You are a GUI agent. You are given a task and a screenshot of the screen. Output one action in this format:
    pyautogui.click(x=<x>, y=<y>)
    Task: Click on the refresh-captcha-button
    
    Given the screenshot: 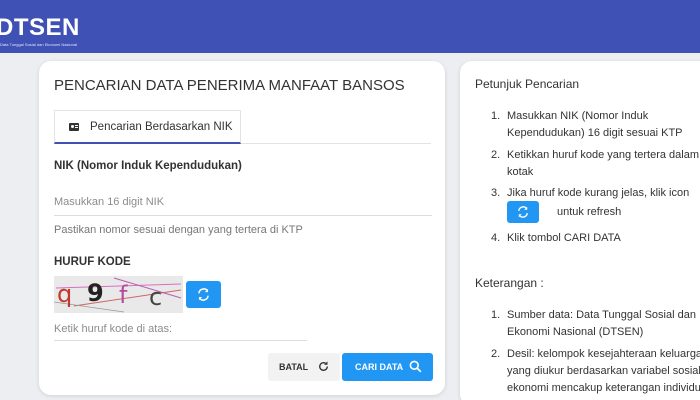 What is the action you would take?
    pyautogui.click(x=203, y=294)
    